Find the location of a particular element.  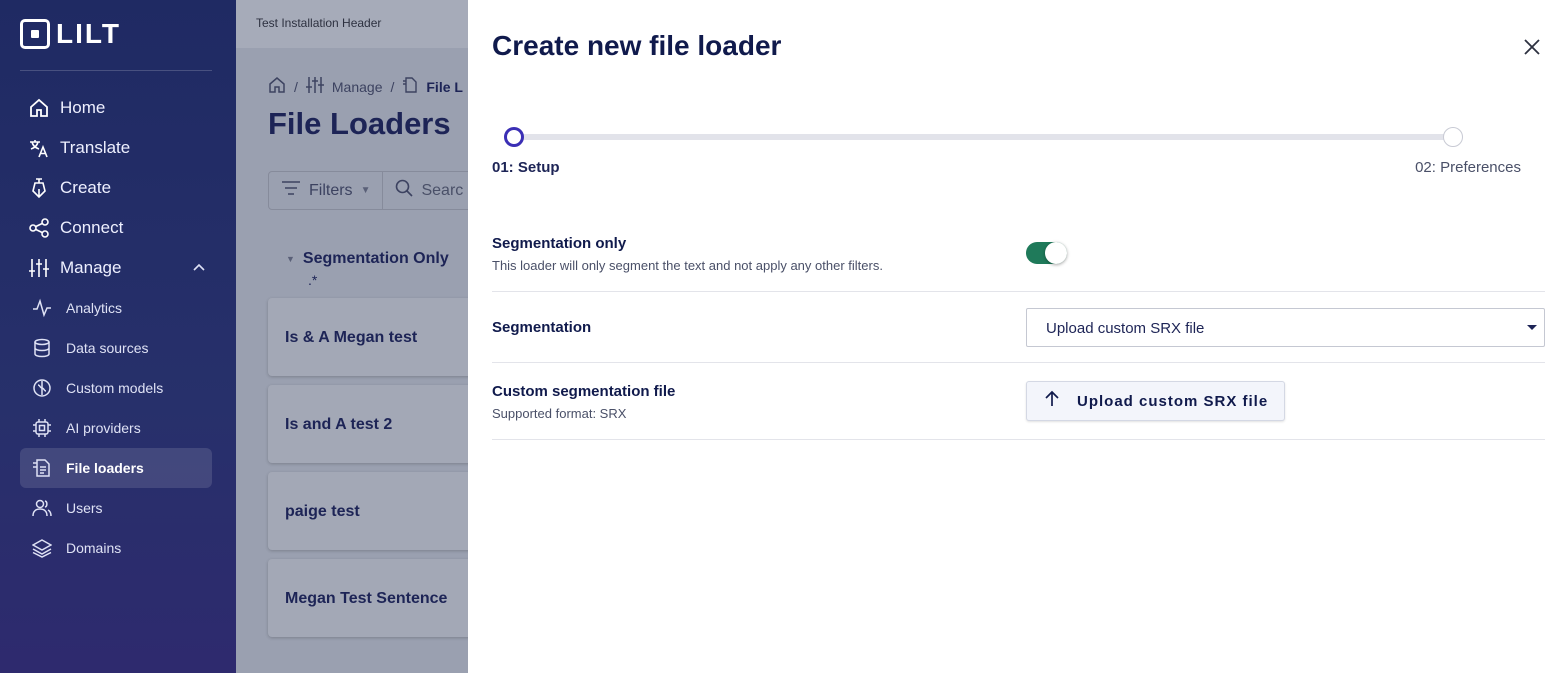

sidebar-item-manage: Manage is located at coordinates (116, 268).